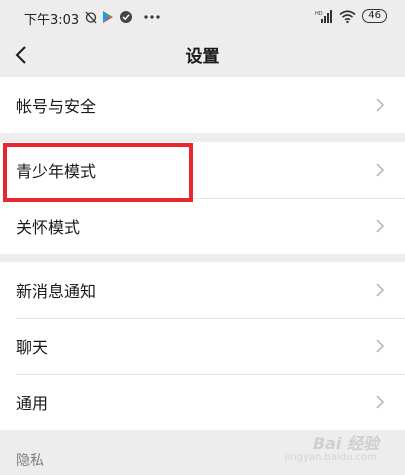 Image resolution: width=405 pixels, height=475 pixels. Describe the element at coordinates (52, 20) in the screenshot. I see `status-time: 下午3:03` at that location.